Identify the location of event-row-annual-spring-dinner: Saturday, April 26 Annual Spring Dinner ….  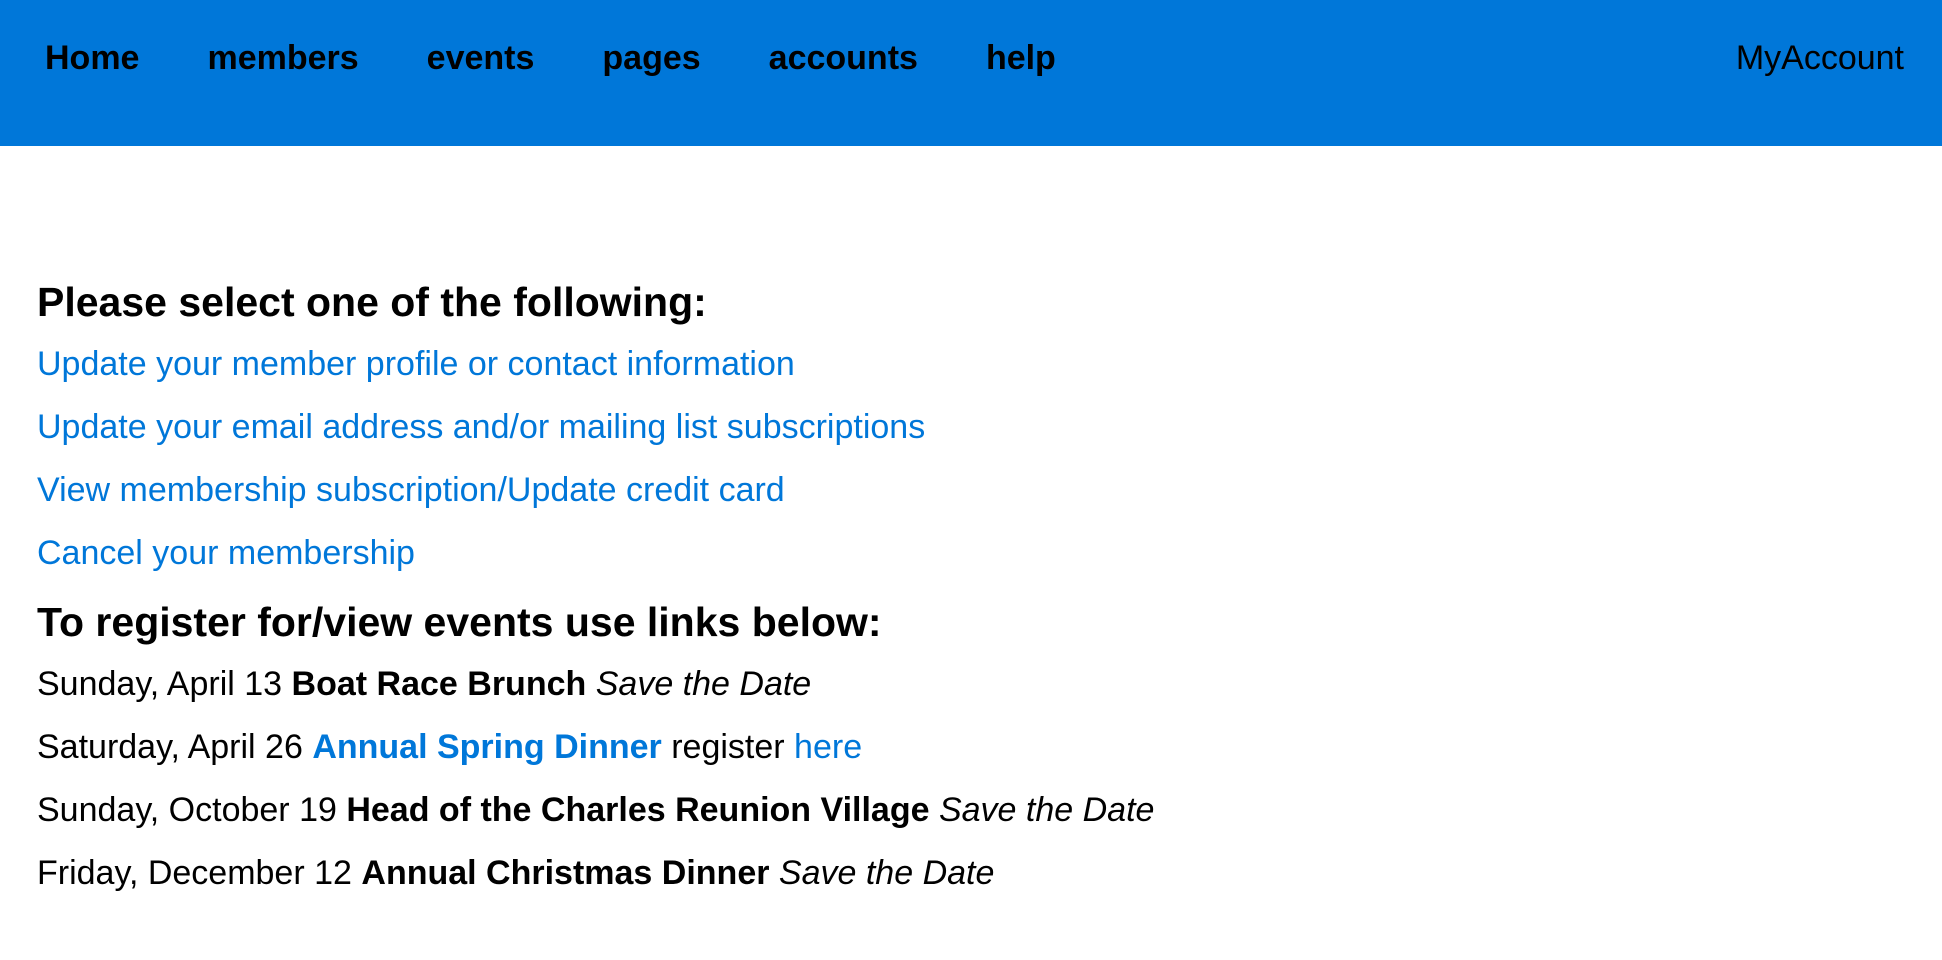
(937, 747).